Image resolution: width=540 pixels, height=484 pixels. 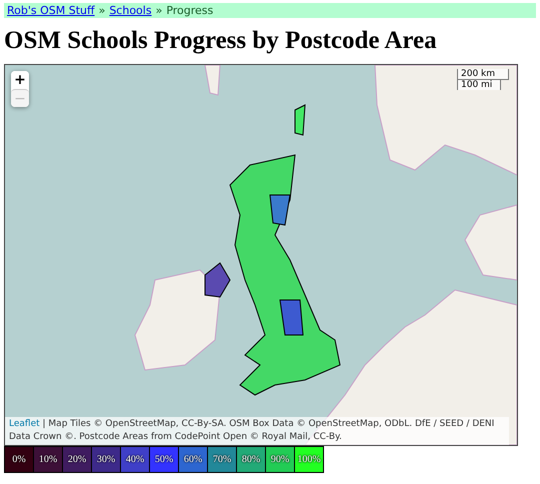 What do you see at coordinates (19, 459) in the screenshot?
I see `legend-swatch: 0%` at bounding box center [19, 459].